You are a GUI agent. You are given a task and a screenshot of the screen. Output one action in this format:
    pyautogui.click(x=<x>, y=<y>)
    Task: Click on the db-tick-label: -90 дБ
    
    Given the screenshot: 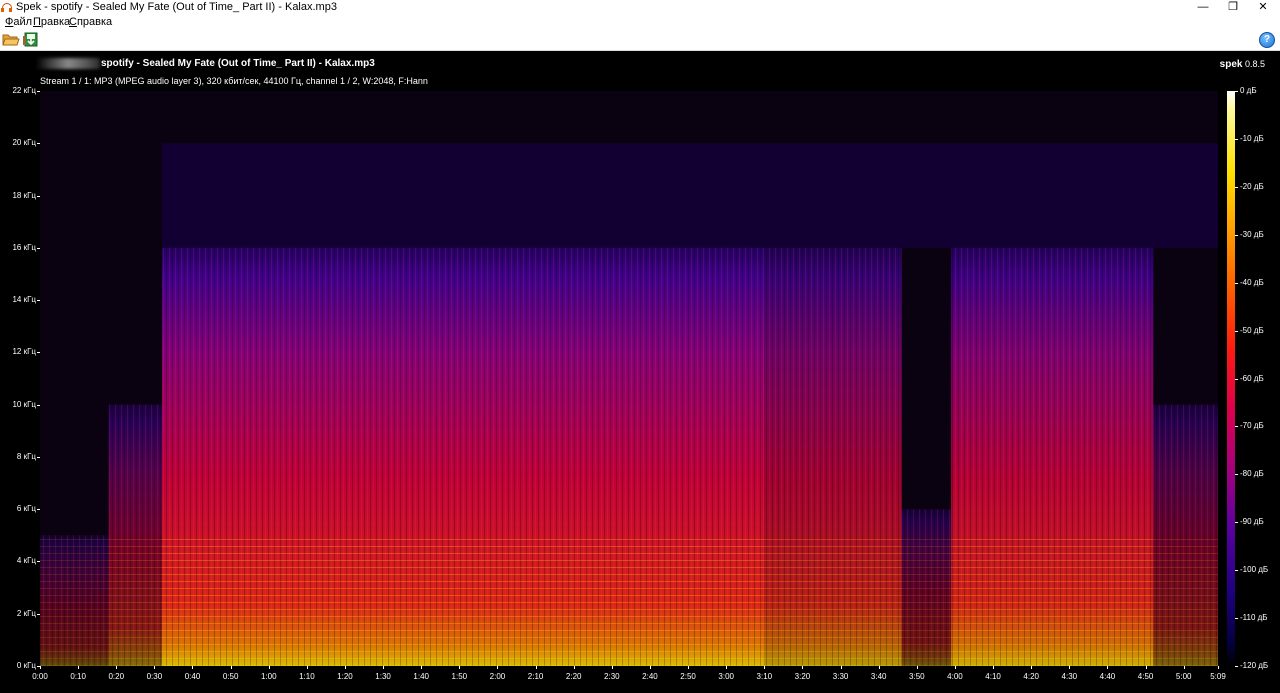 What is the action you would take?
    pyautogui.click(x=1252, y=522)
    